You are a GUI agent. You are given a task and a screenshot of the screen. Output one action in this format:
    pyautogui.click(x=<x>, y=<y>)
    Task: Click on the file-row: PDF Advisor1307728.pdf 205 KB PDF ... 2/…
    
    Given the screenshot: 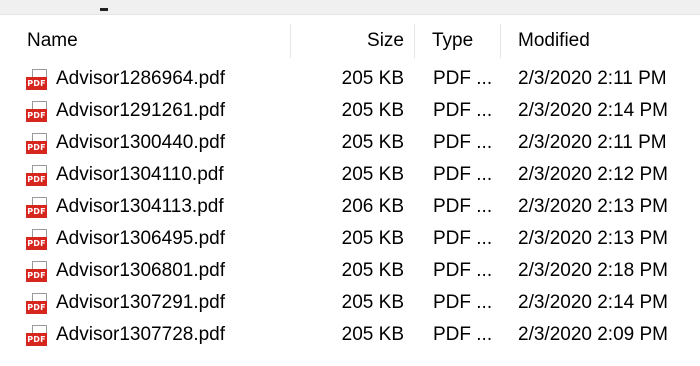 What is the action you would take?
    pyautogui.click(x=350, y=335)
    